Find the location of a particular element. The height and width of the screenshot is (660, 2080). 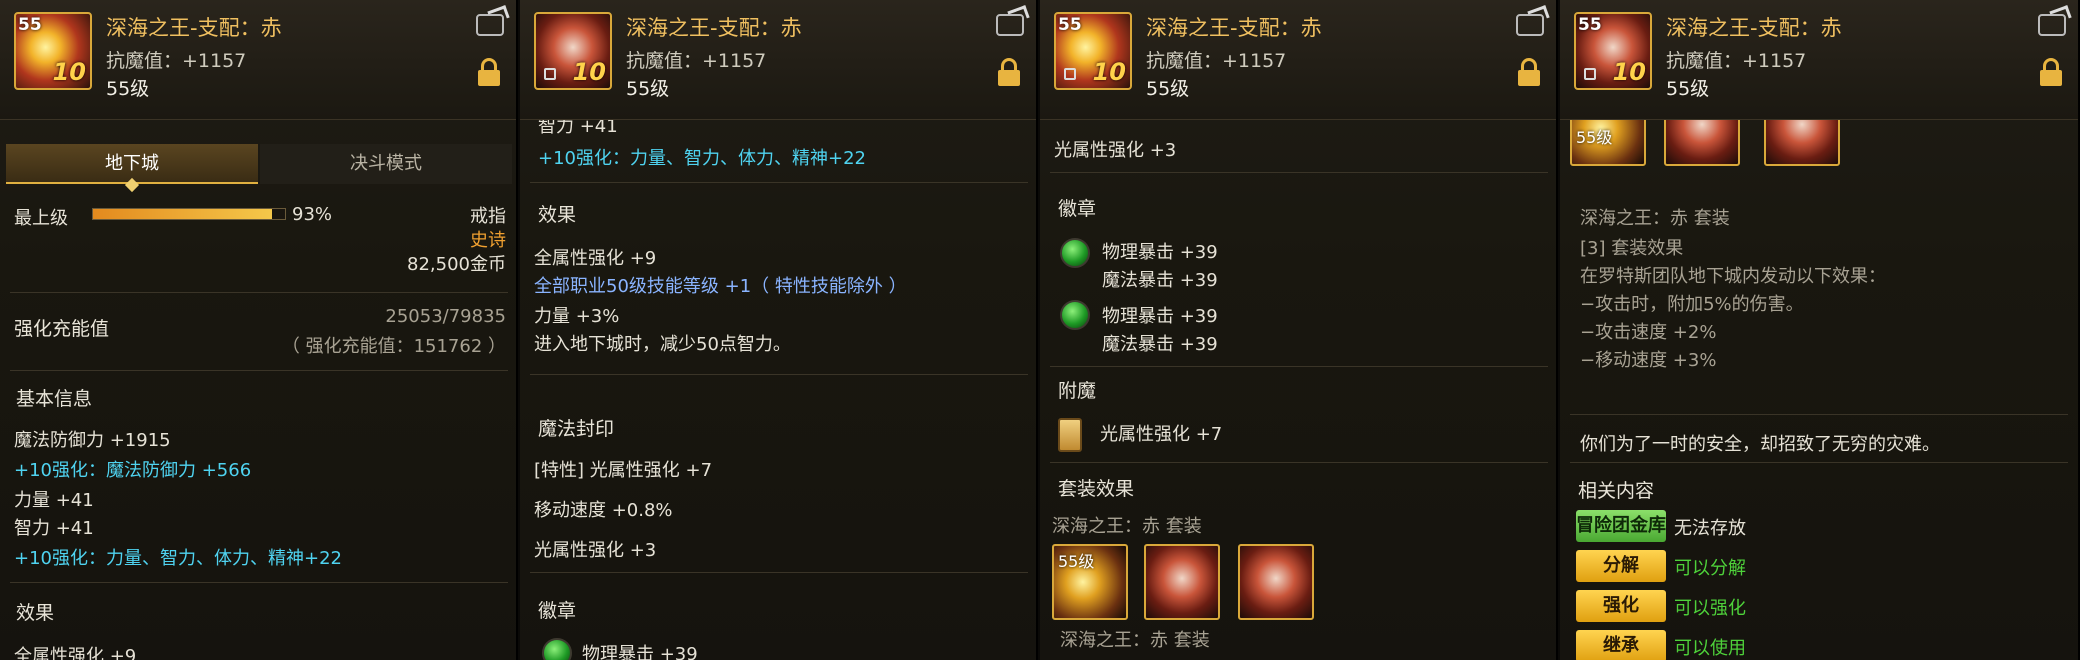

disassemble-button: 分解 is located at coordinates (1621, 566).